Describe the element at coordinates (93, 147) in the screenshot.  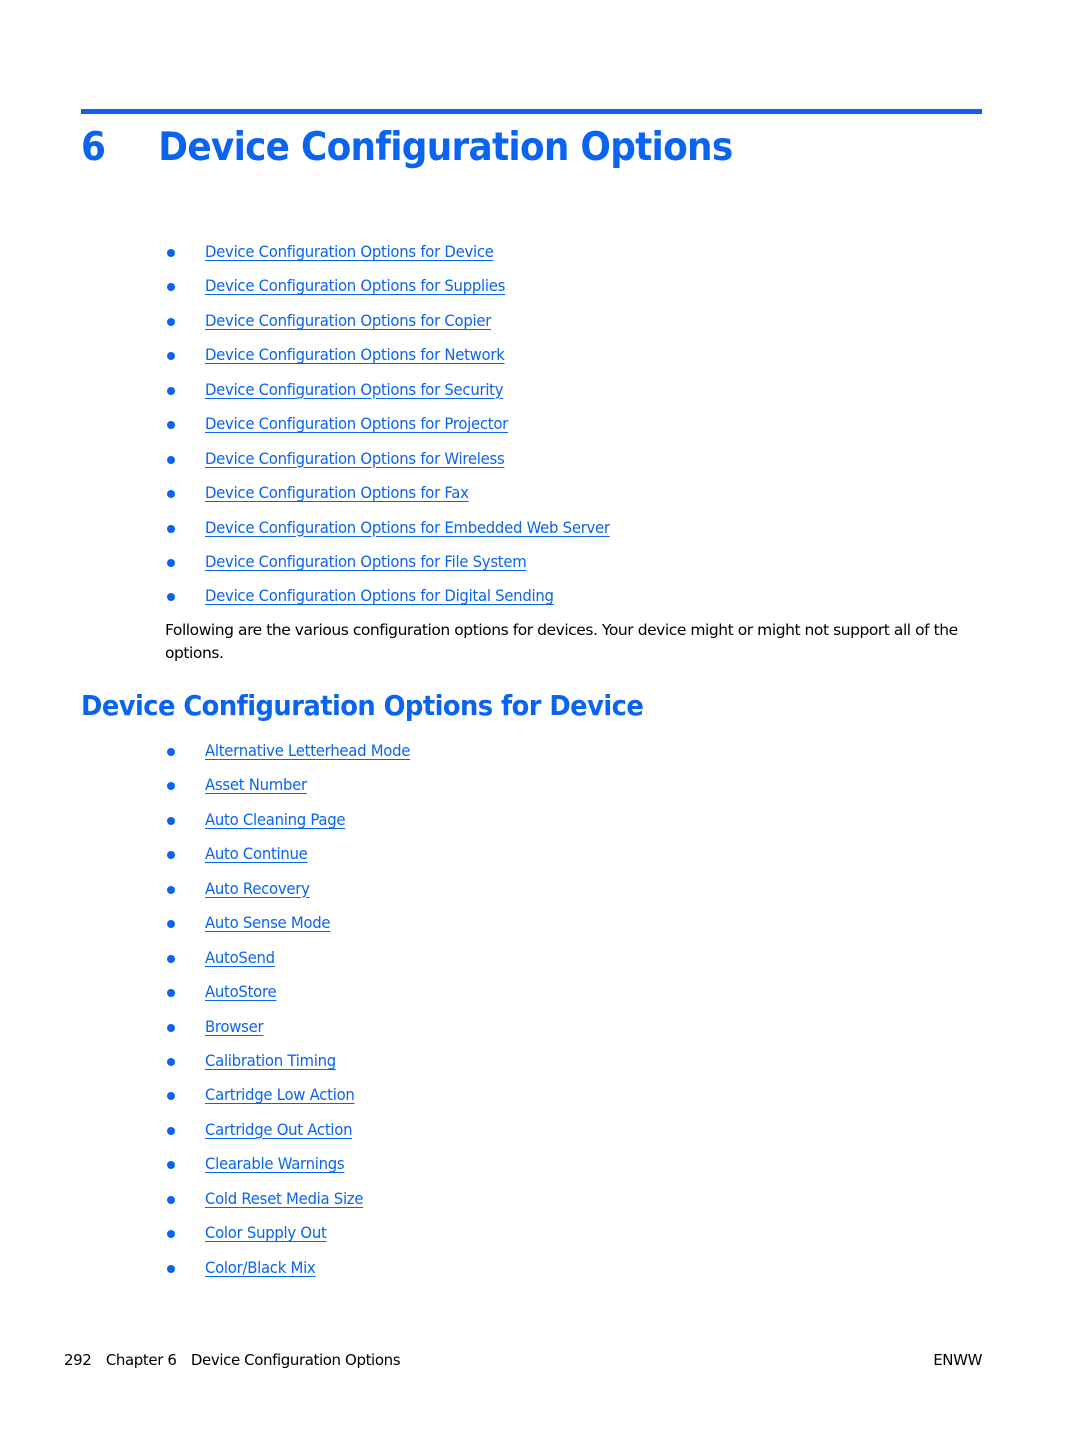
I see `chapter-number: 6` at that location.